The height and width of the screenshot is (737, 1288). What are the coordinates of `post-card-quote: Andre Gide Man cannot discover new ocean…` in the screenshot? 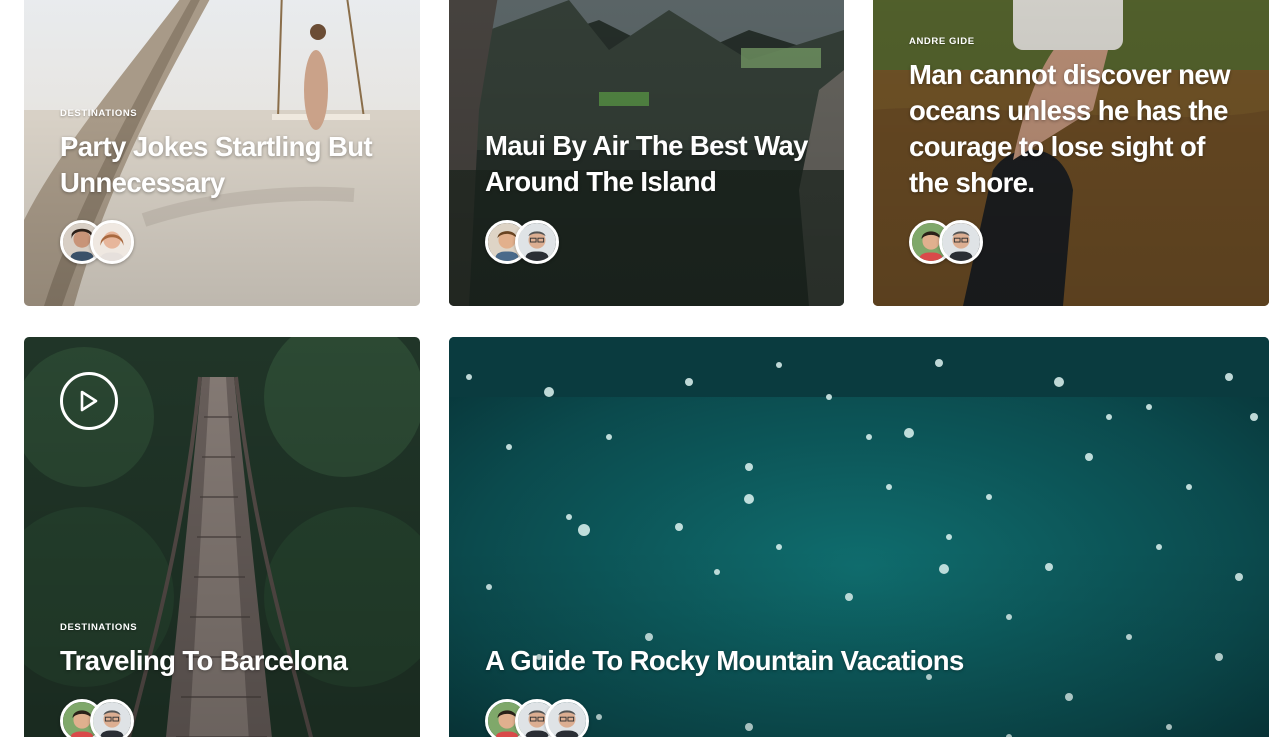 It's located at (1071, 153).